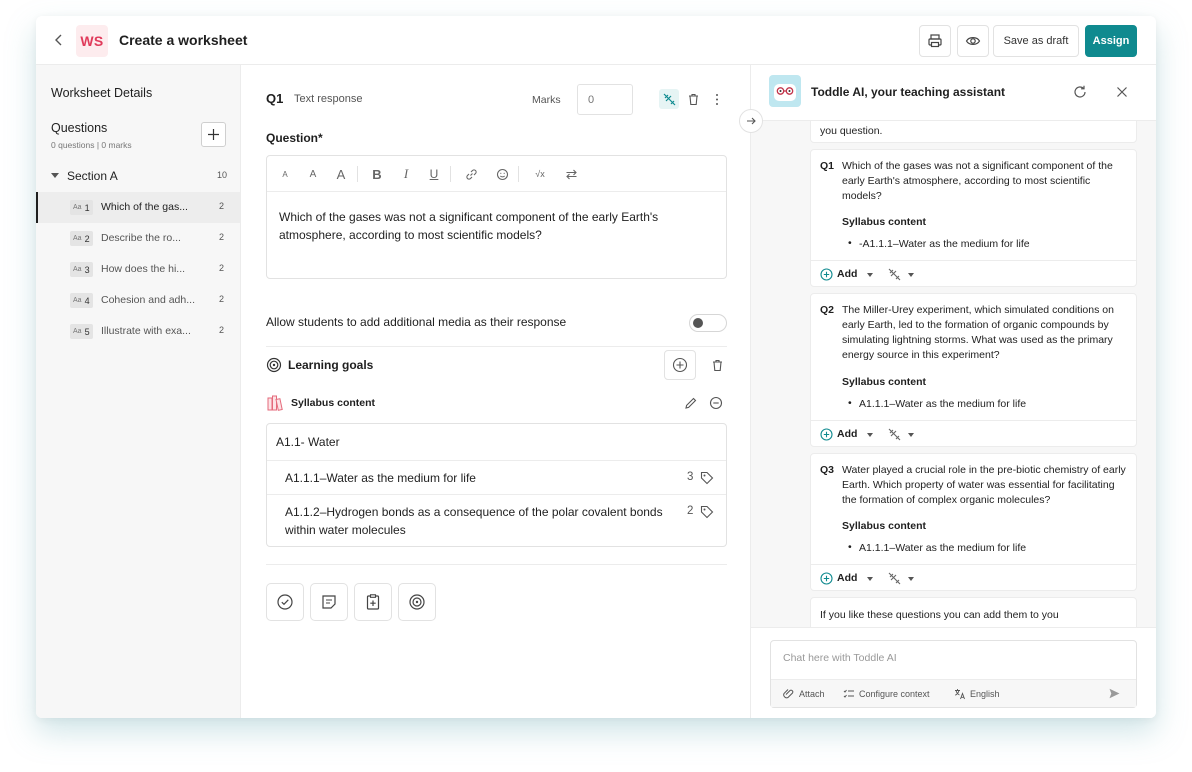 Image resolution: width=1192 pixels, height=772 pixels. I want to click on swap-icon, so click(571, 174).